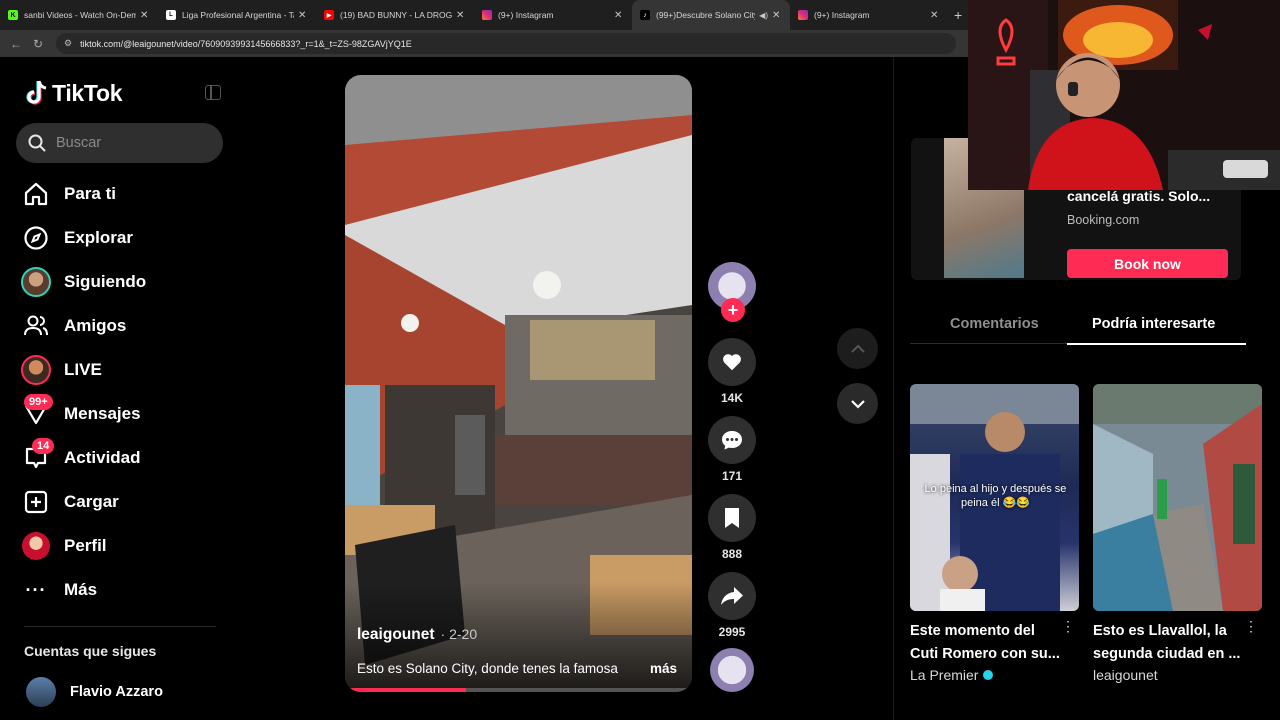 The width and height of the screenshot is (1280, 720). I want to click on comment-count: 171, so click(732, 476).